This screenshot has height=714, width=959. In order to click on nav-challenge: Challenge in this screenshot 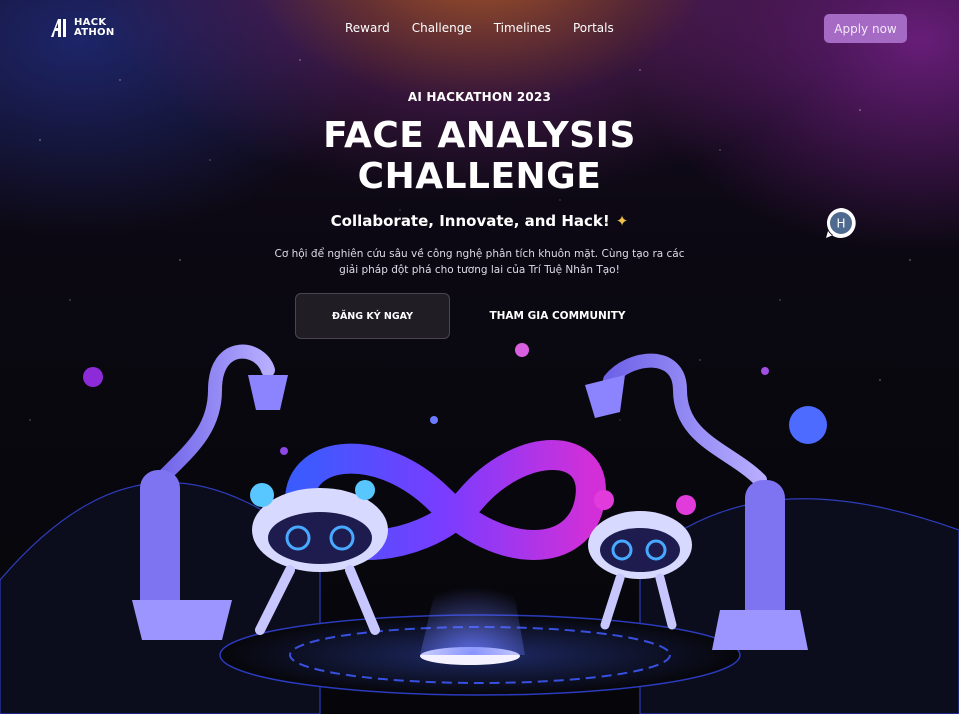, I will do `click(442, 28)`.